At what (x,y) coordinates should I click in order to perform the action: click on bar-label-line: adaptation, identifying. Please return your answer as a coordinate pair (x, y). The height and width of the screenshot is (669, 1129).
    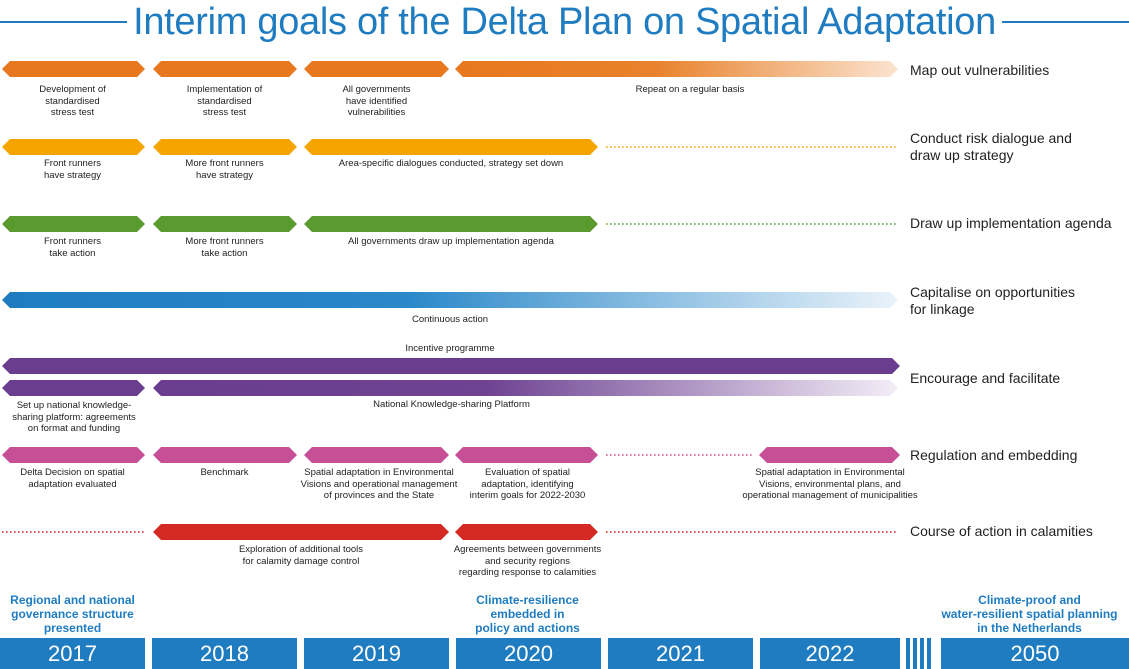
    Looking at the image, I should click on (527, 484).